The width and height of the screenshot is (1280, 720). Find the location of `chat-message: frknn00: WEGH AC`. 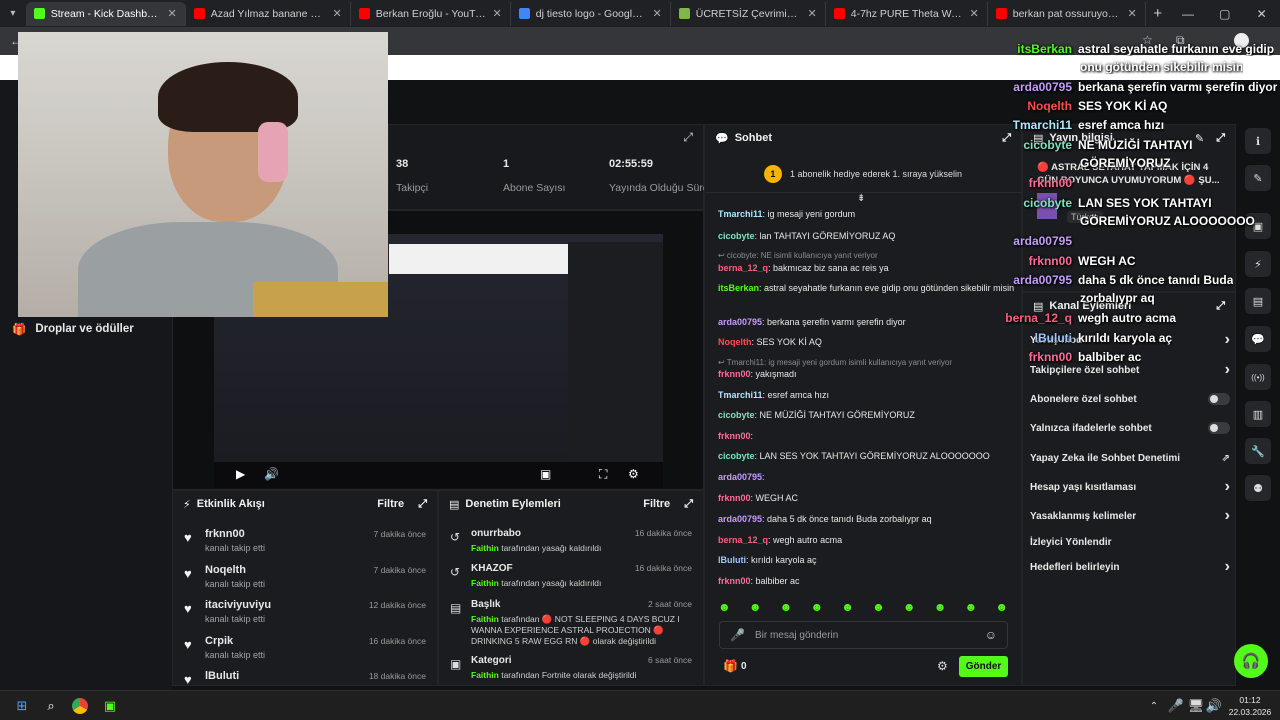

chat-message: frknn00: WEGH AC is located at coordinates (868, 498).